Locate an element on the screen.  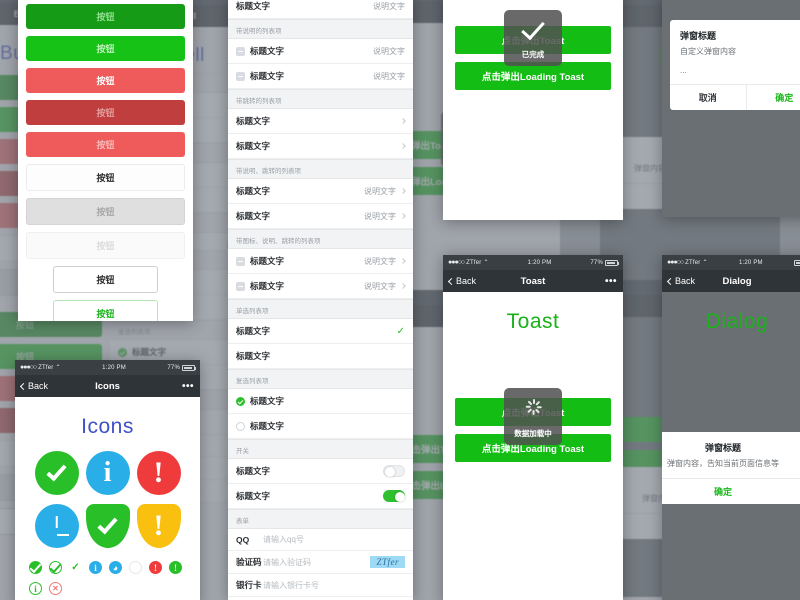
button-outline: 按钮 is located at coordinates (105, 279).